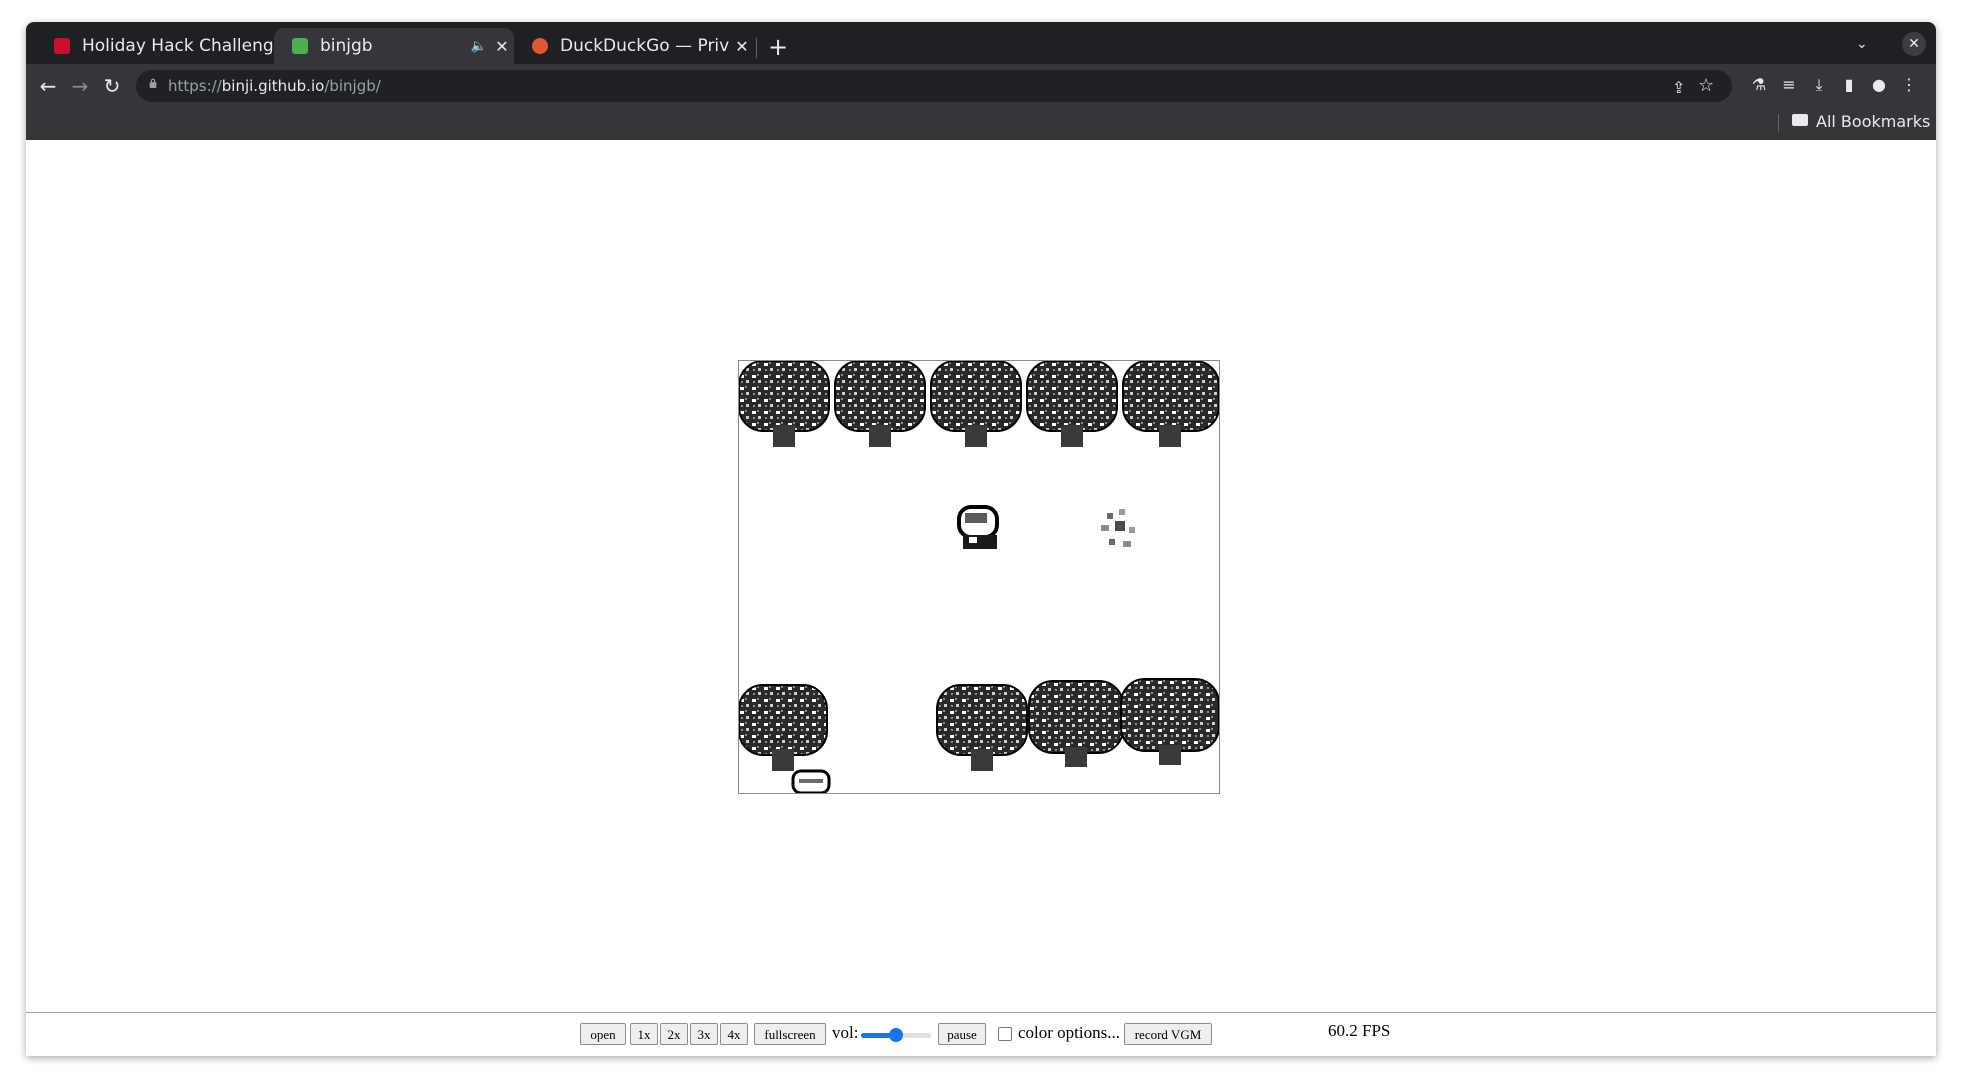 The height and width of the screenshot is (1082, 1962). Describe the element at coordinates (981, 123) in the screenshot. I see `bookmarks-bar: All Bookmarks` at that location.